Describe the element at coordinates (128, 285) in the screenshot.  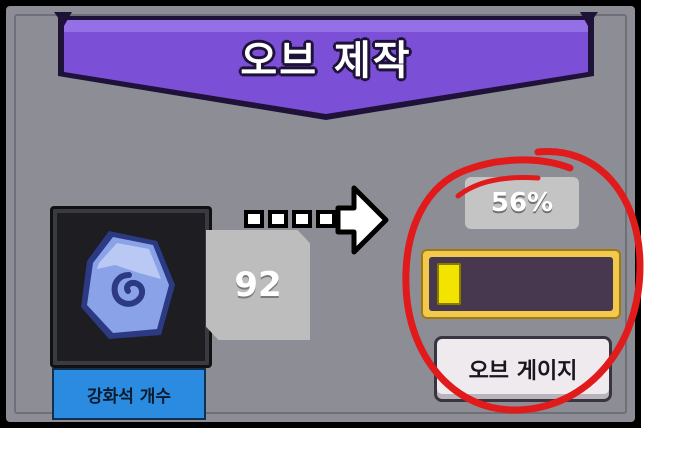
I see `rune-stone-icon` at that location.